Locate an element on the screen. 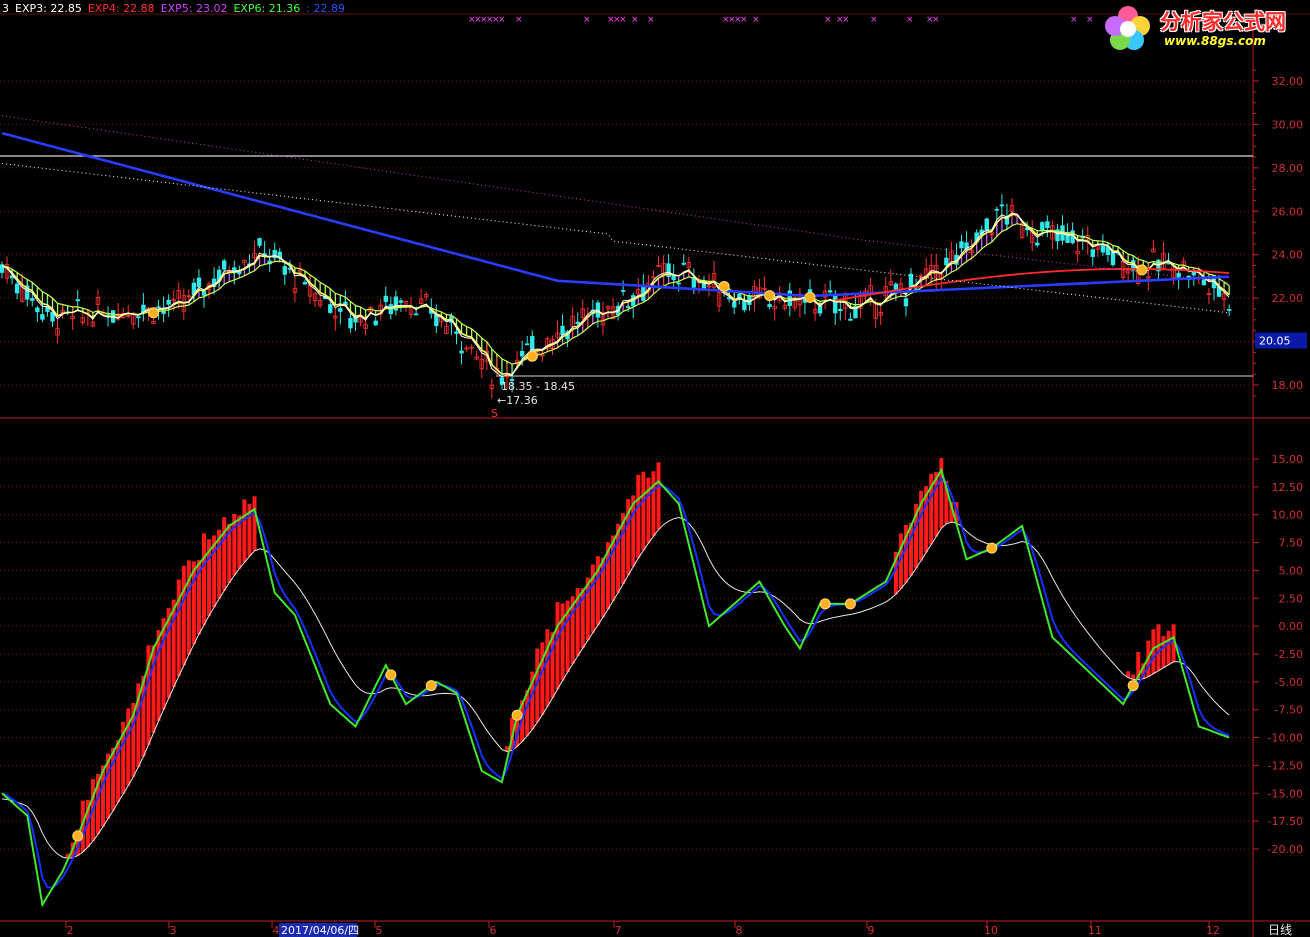  indicator-tick-label: -7.50 is located at coordinates (1289, 710).